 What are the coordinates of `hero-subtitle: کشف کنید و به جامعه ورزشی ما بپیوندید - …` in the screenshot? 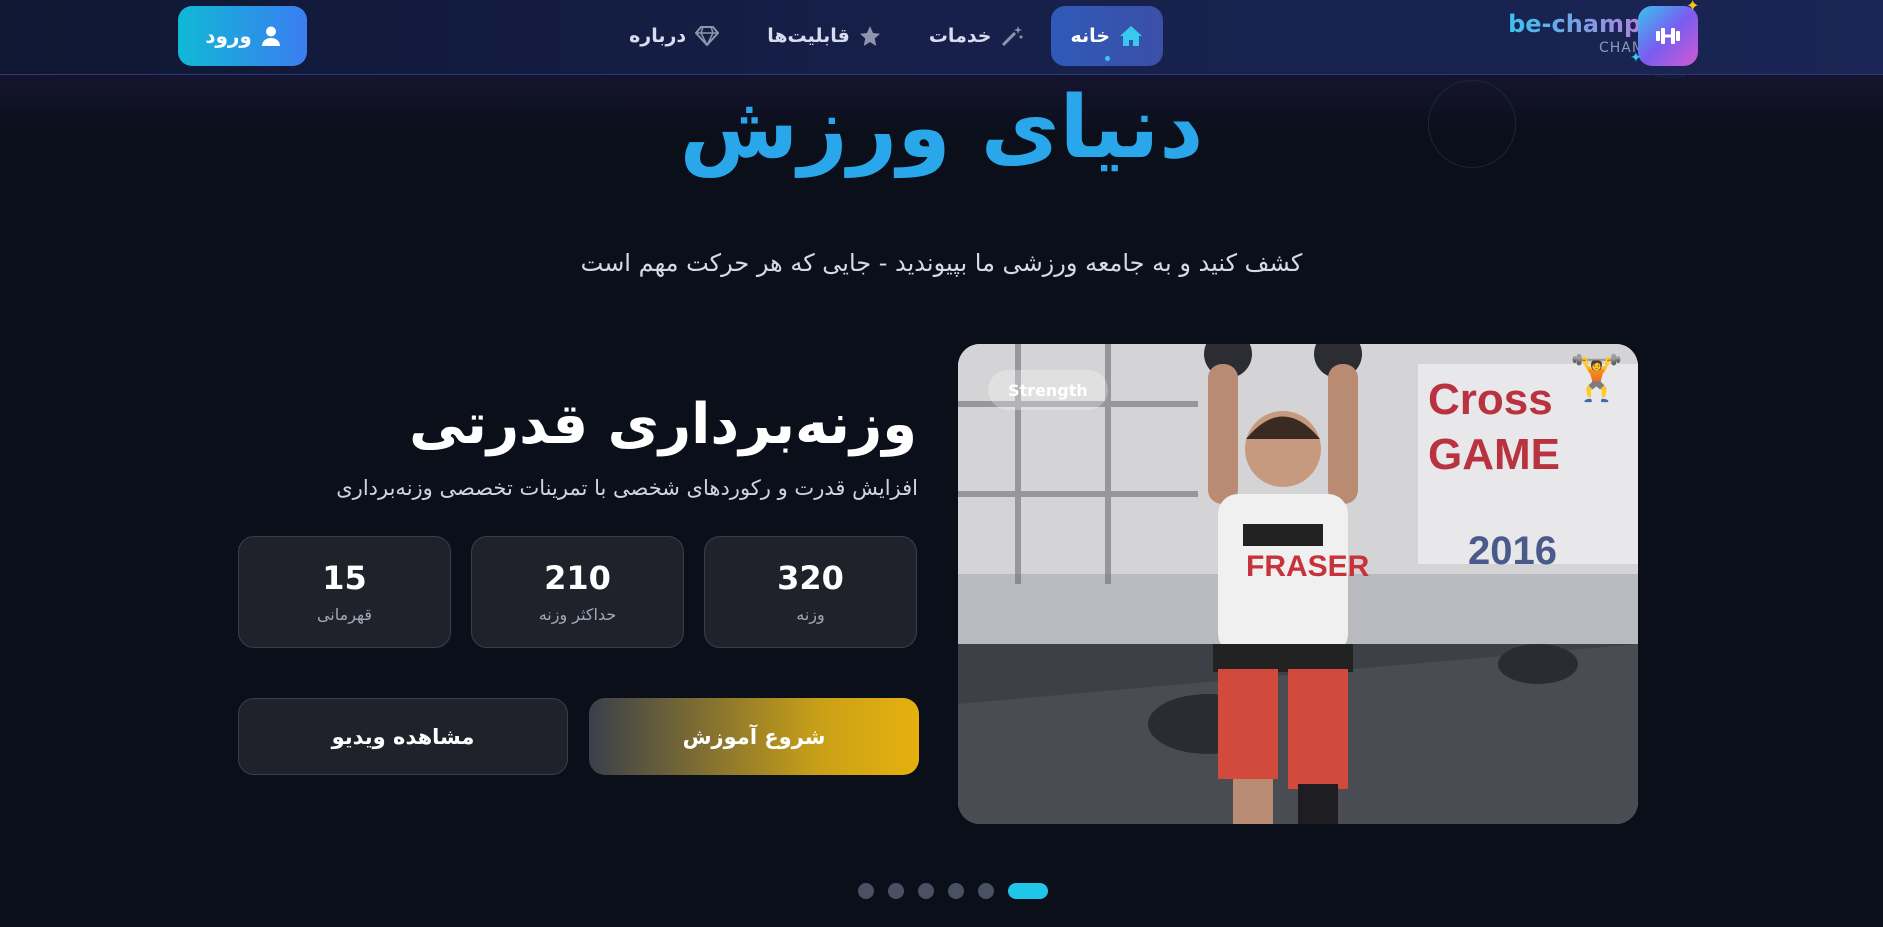 It's located at (941, 263).